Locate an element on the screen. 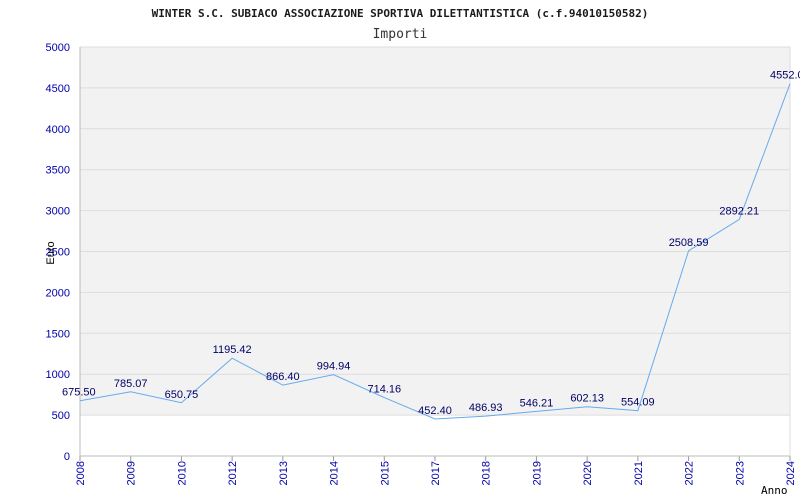  x-tick-label: 2014 is located at coordinates (335, 473).